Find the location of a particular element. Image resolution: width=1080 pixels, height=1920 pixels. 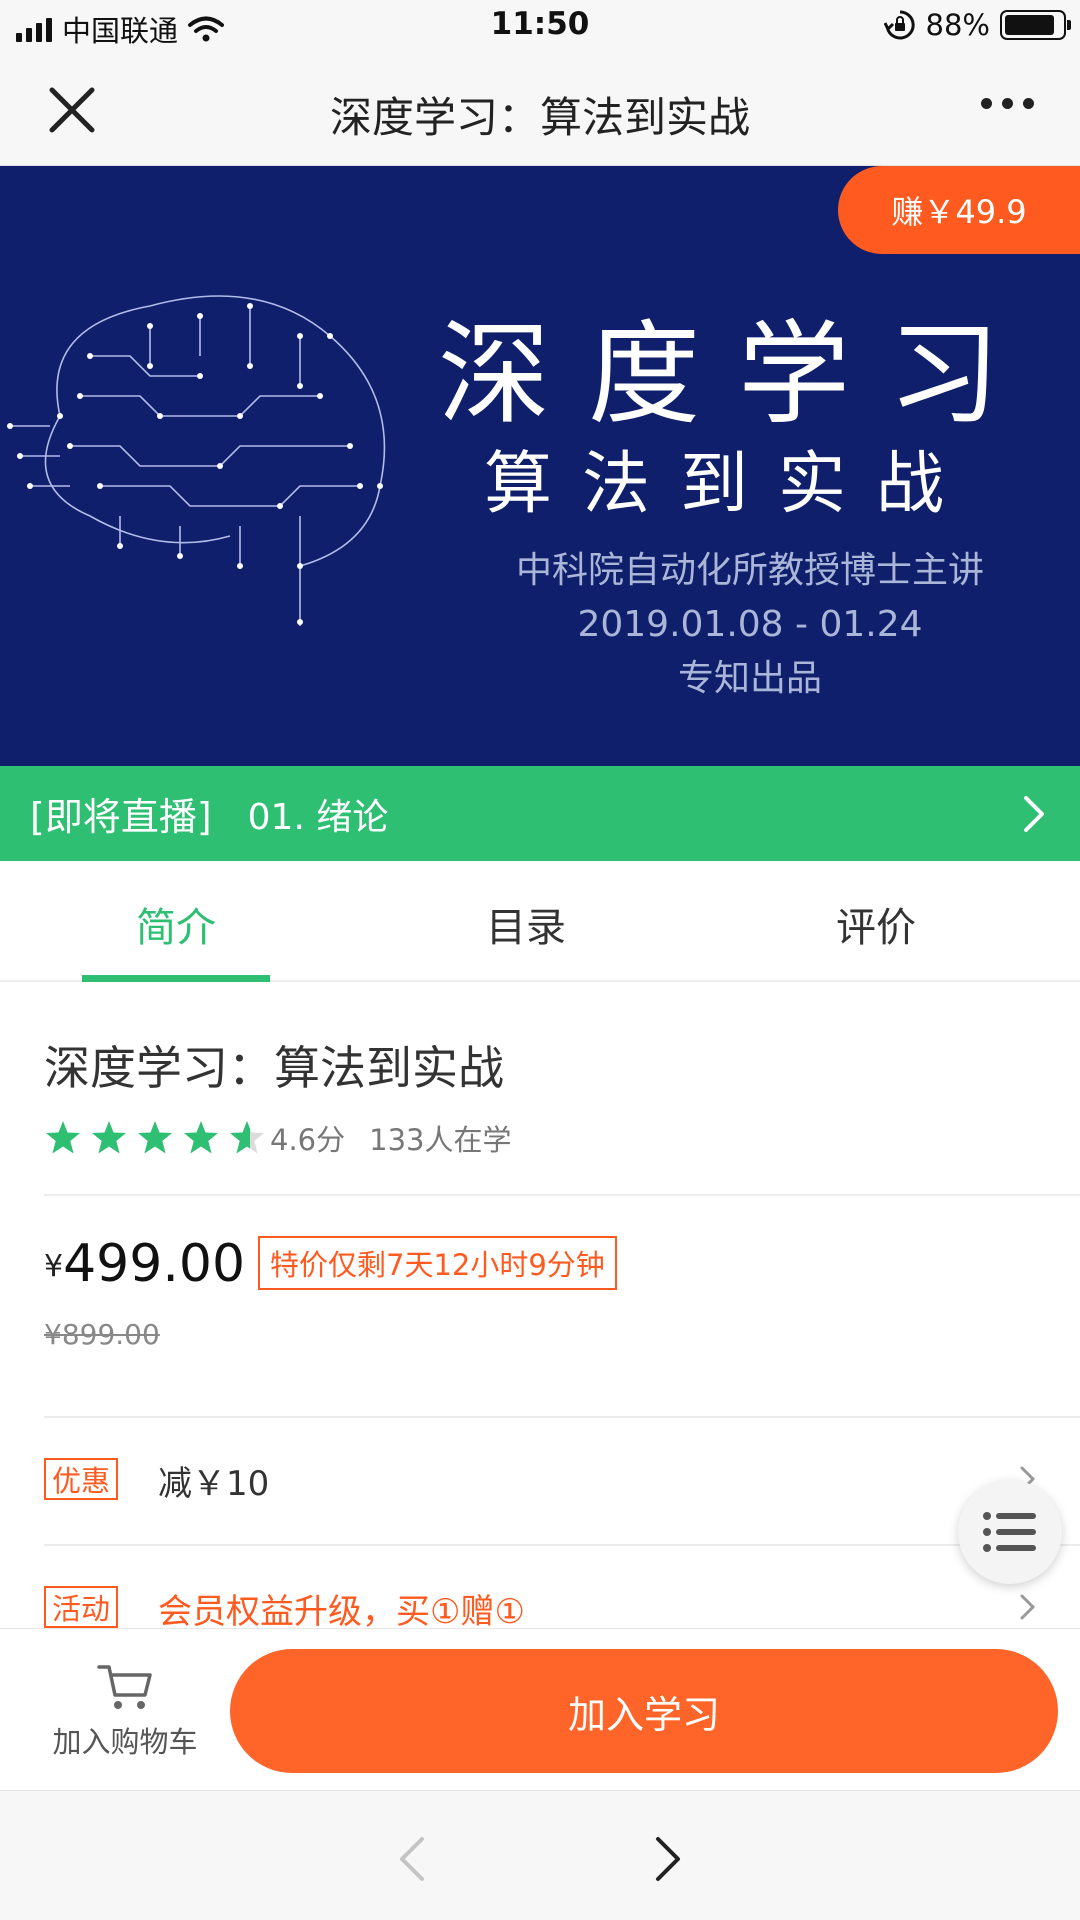

active-tab-indicator is located at coordinates (176, 978).